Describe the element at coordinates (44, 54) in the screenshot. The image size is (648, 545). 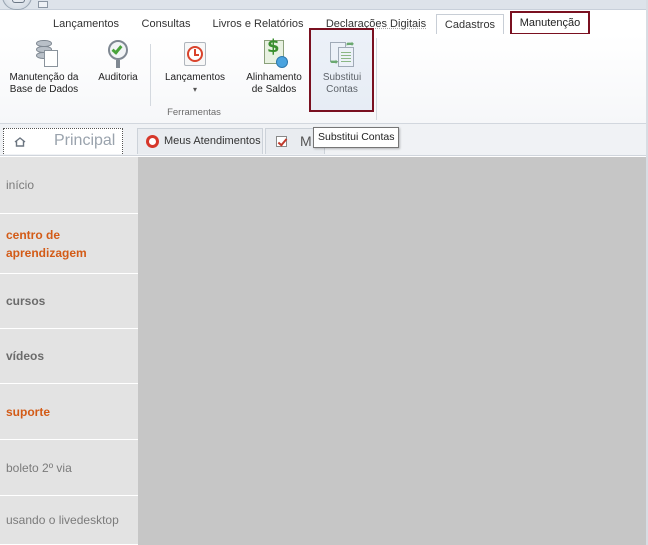
I see `database-icon` at that location.